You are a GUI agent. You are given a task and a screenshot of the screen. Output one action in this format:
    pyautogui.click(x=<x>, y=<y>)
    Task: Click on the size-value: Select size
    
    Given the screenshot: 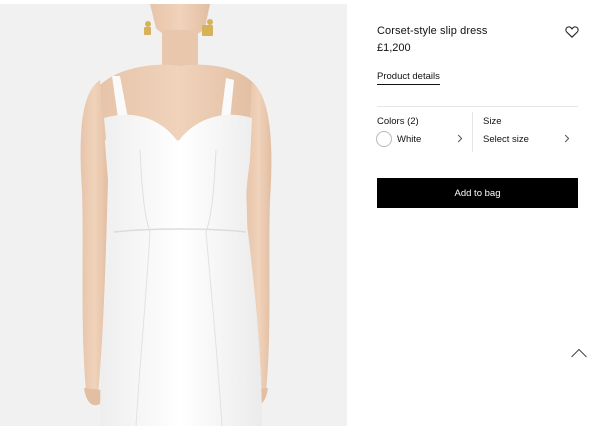 What is the action you would take?
    pyautogui.click(x=506, y=139)
    